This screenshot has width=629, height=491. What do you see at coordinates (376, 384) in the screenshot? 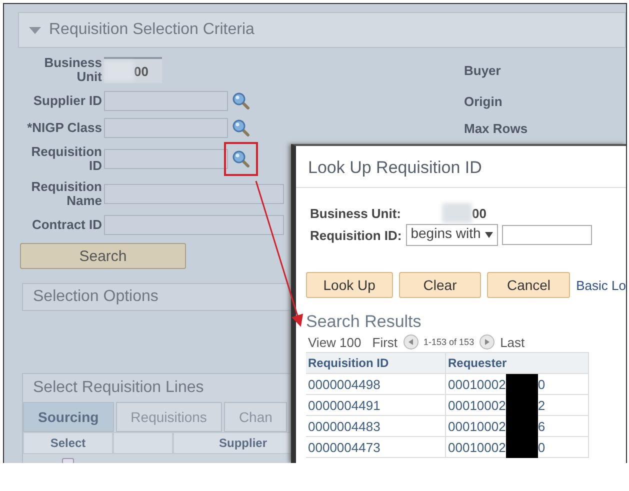
I see `table-cell: 0000004498` at bounding box center [376, 384].